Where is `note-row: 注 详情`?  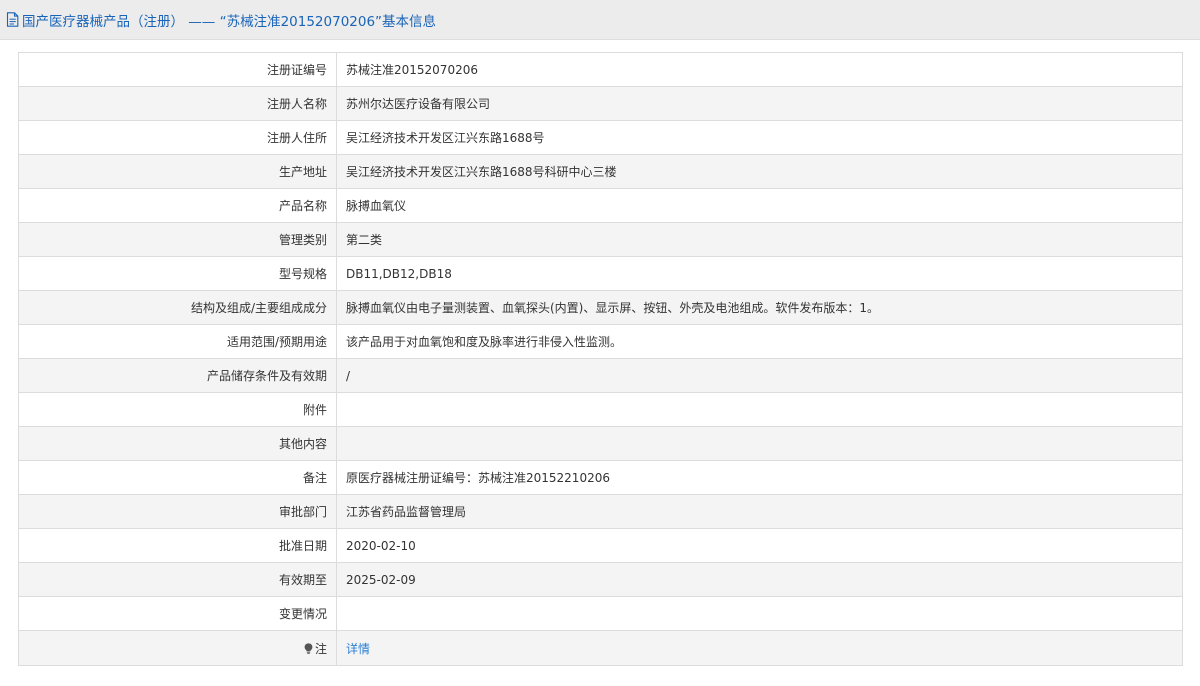 note-row: 注 详情 is located at coordinates (600, 648).